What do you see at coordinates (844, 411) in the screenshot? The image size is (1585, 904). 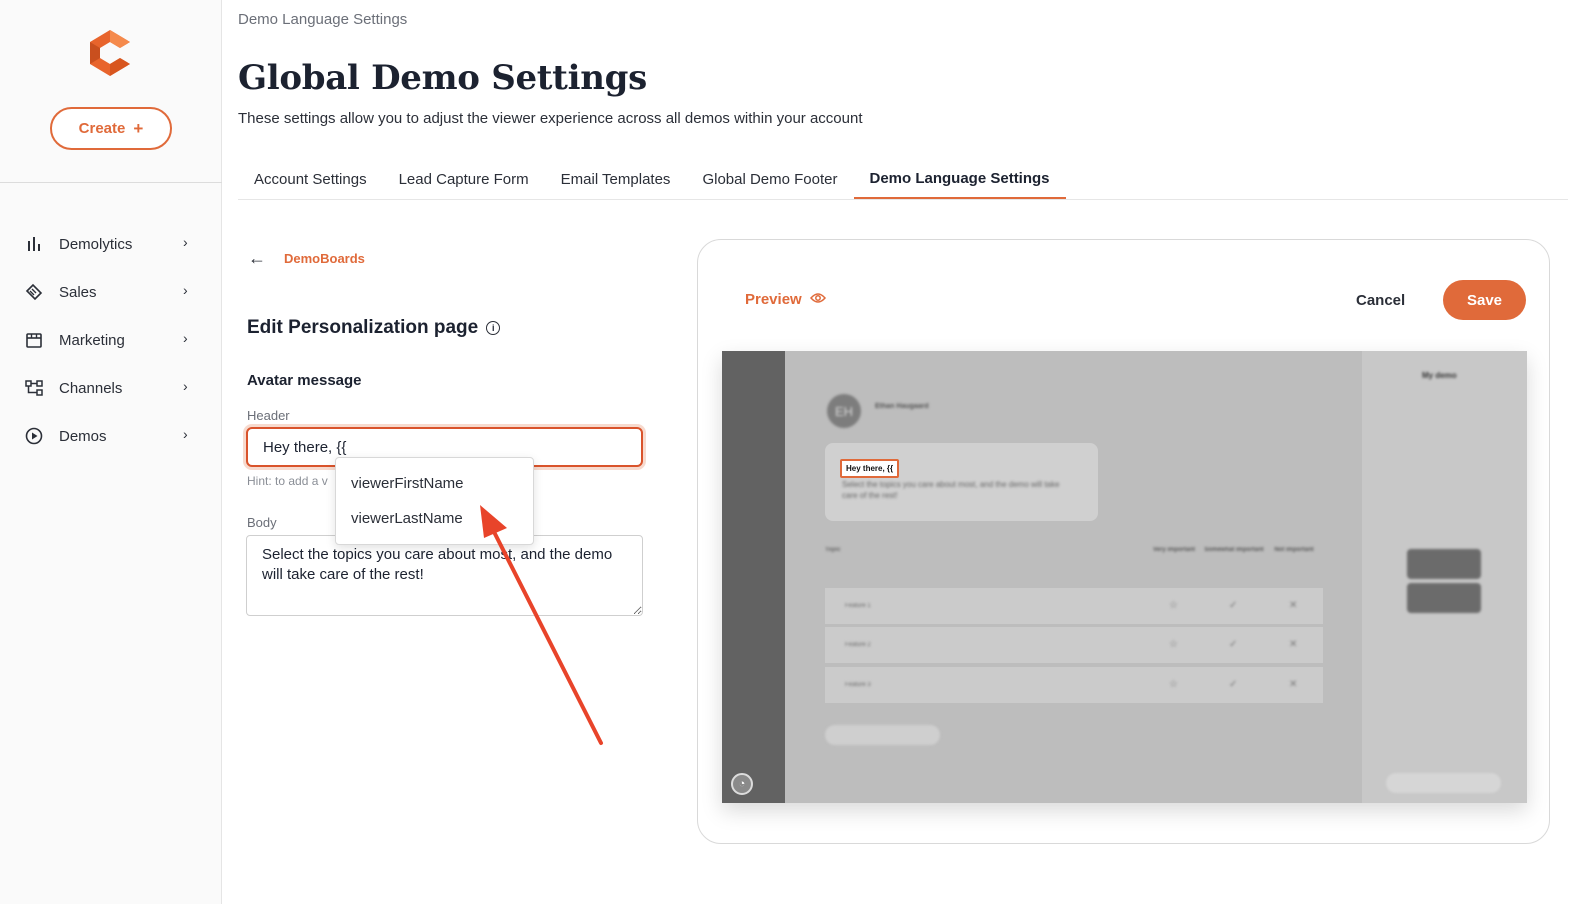 I see `demo-avatar: EH` at bounding box center [844, 411].